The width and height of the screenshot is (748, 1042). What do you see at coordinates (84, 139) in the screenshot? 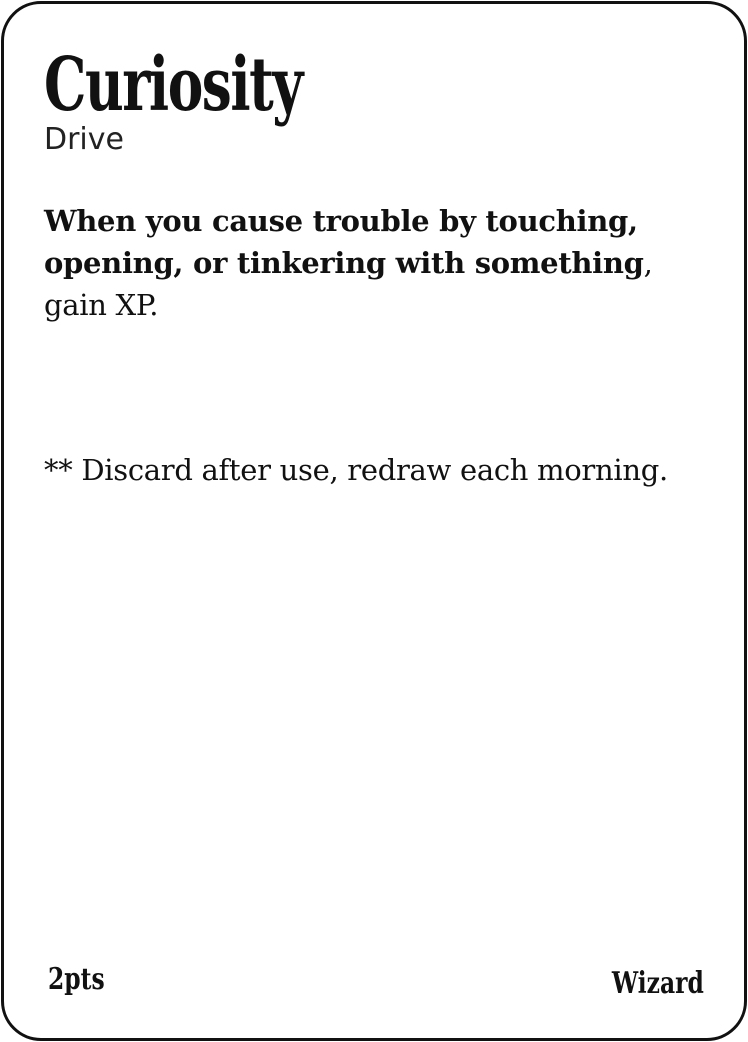
I see `card-type: Drive` at bounding box center [84, 139].